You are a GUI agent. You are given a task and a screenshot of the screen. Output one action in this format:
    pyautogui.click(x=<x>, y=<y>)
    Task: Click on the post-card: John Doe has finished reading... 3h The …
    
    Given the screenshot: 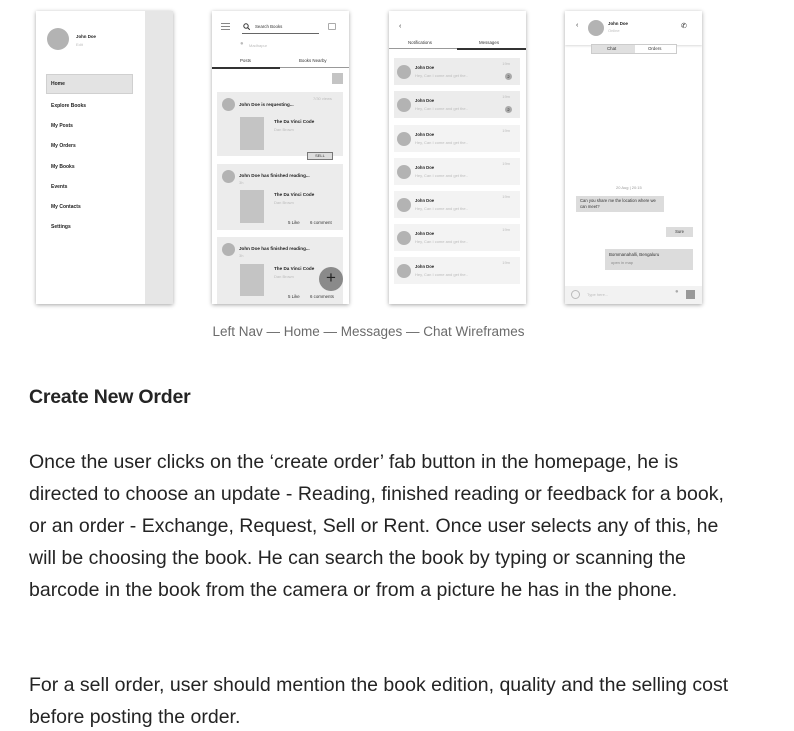 What is the action you would take?
    pyautogui.click(x=280, y=197)
    